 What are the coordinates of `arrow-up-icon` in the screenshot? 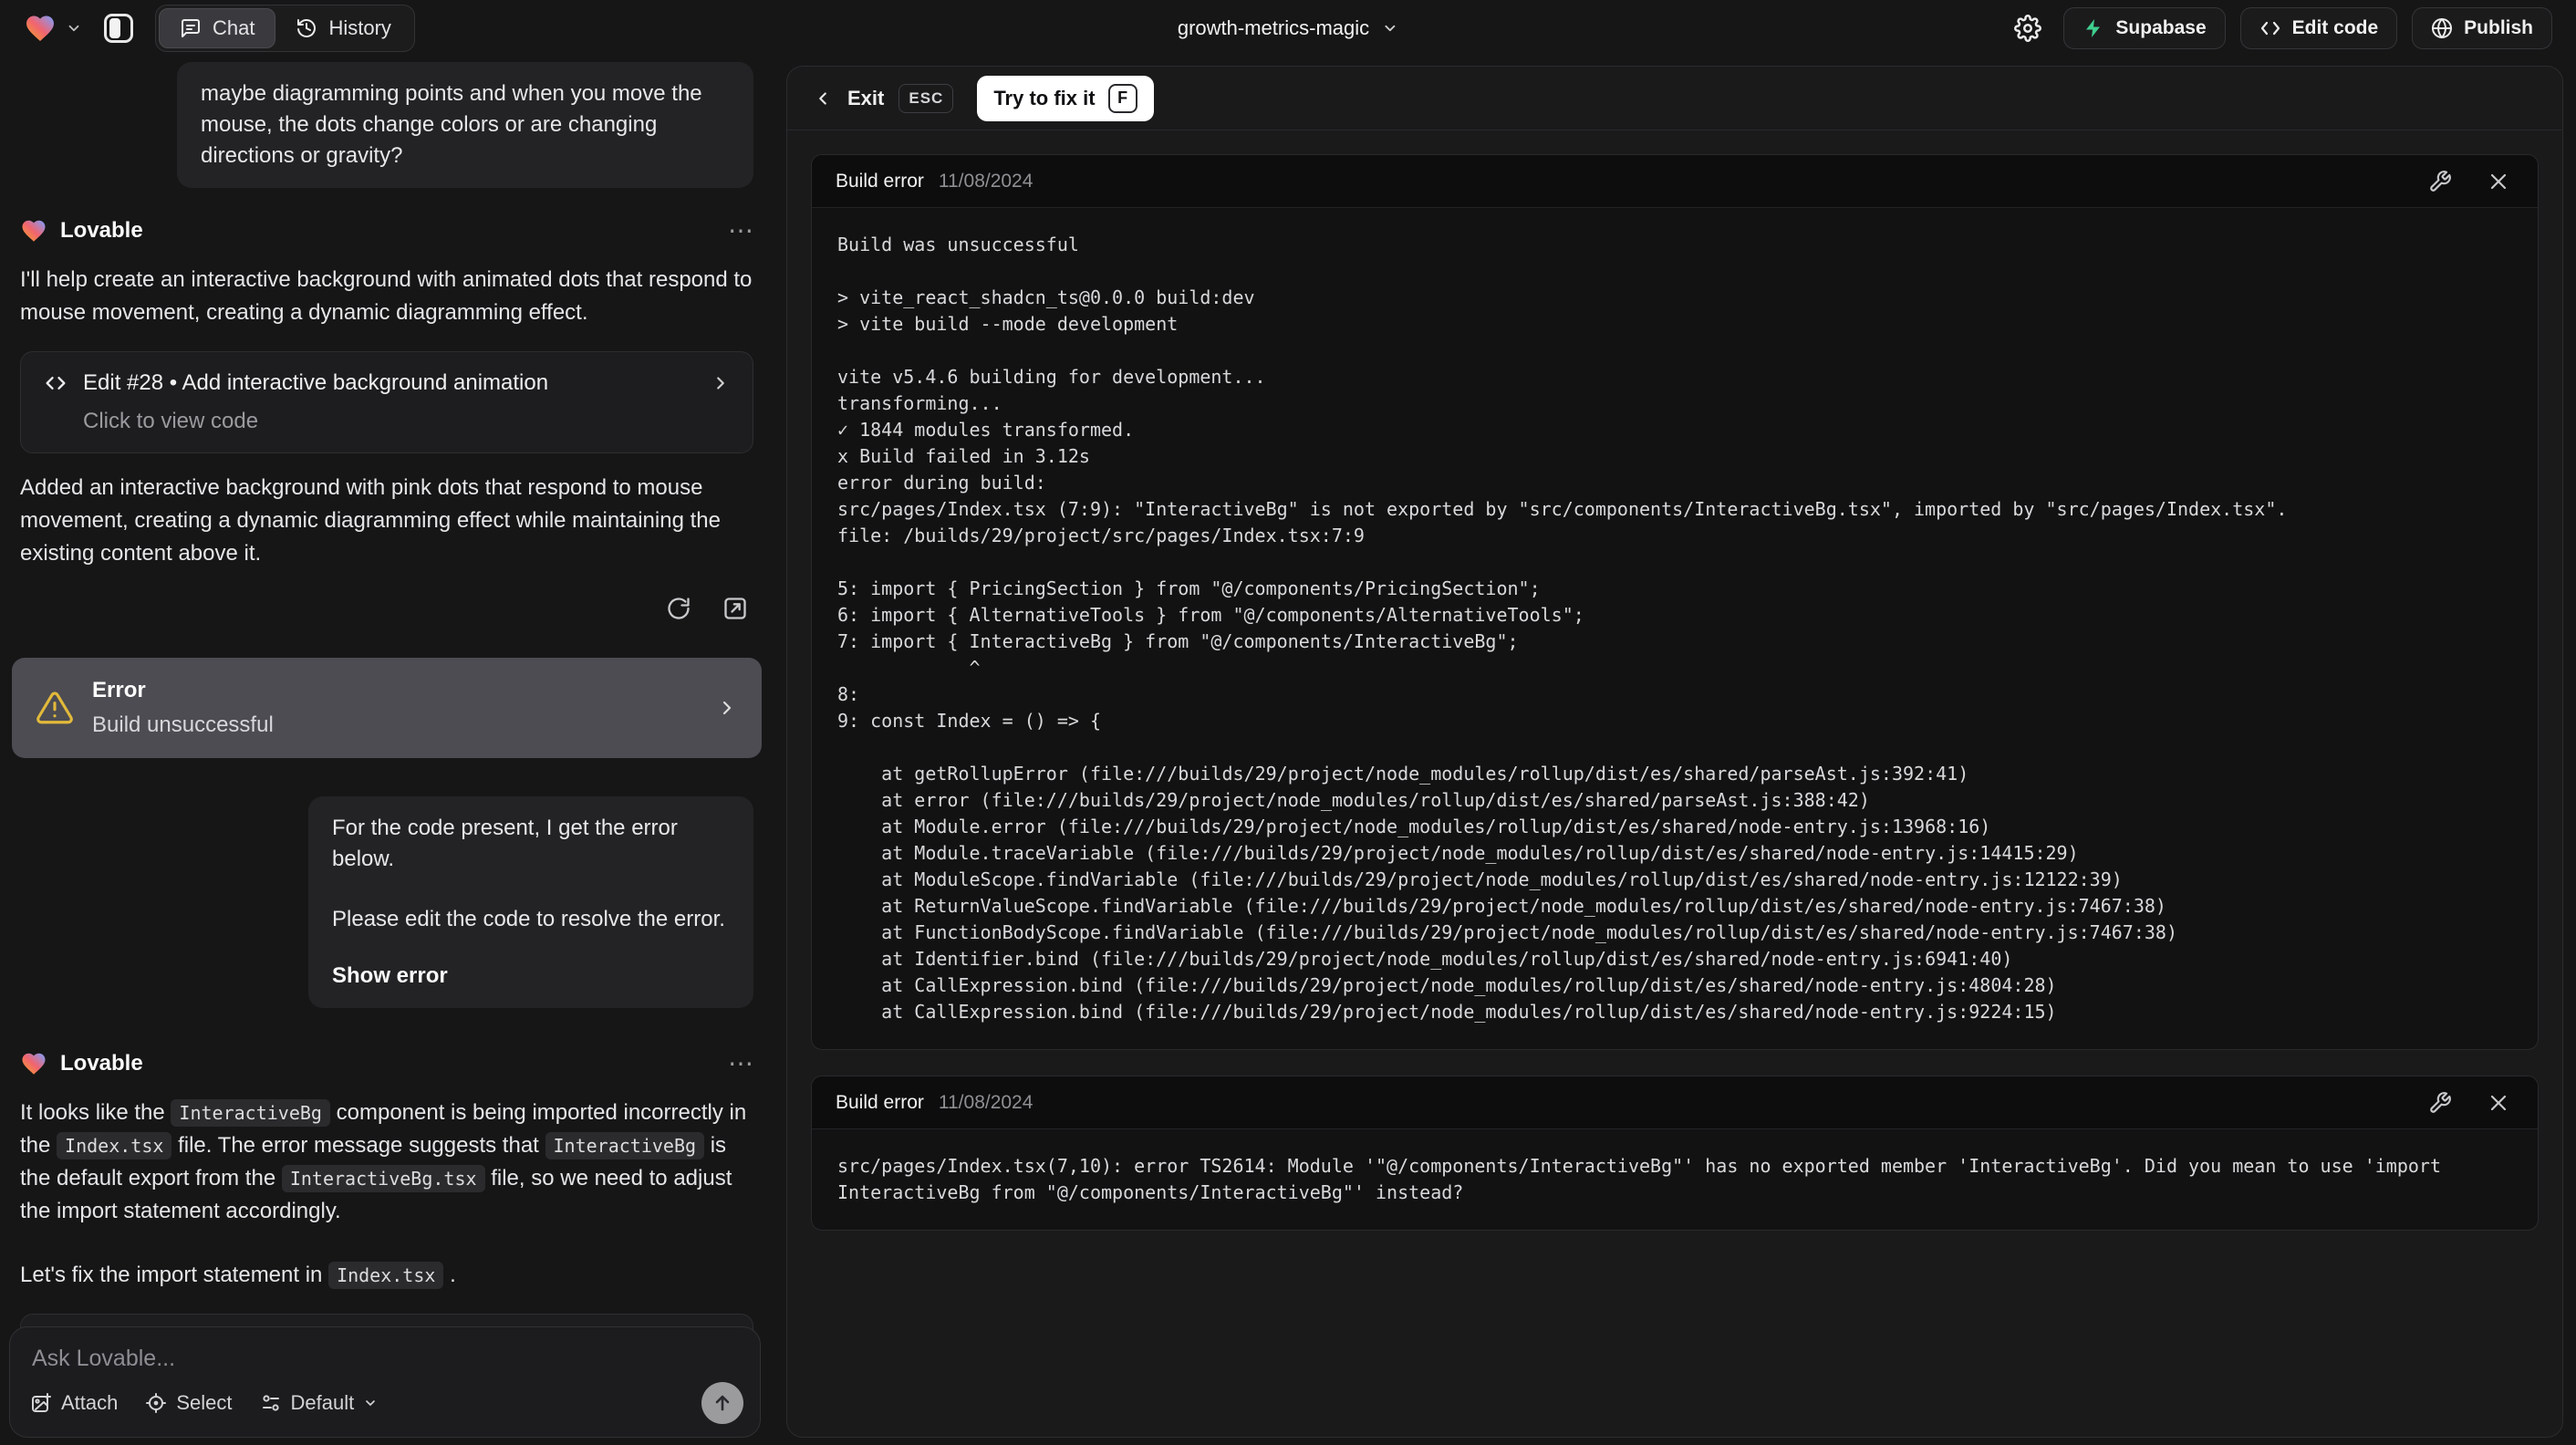 It's located at (722, 1403).